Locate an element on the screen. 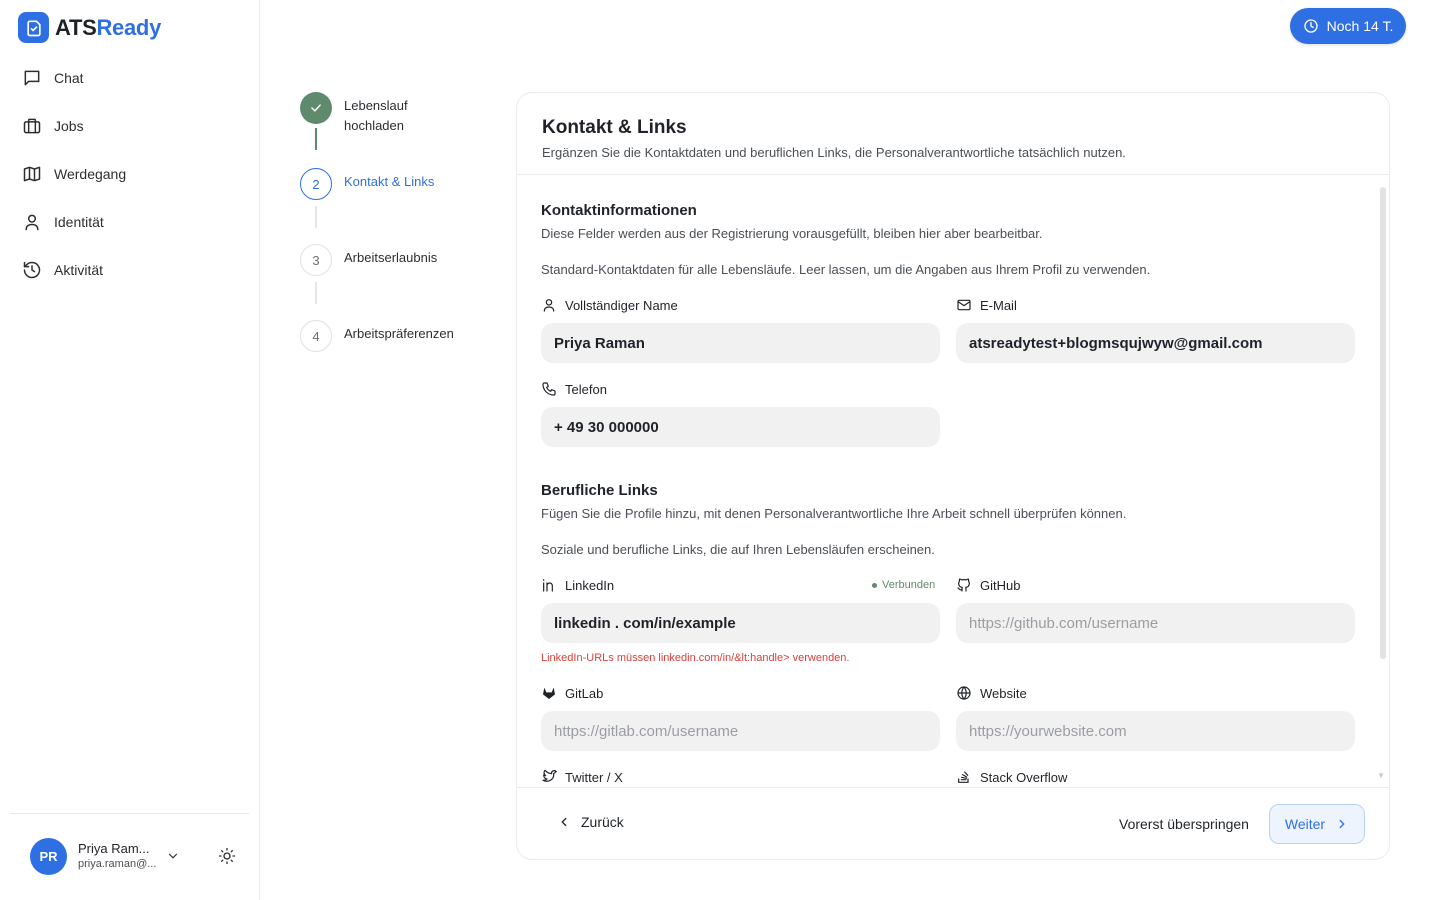 The height and width of the screenshot is (900, 1440). website-label: Website is located at coordinates (991, 693).